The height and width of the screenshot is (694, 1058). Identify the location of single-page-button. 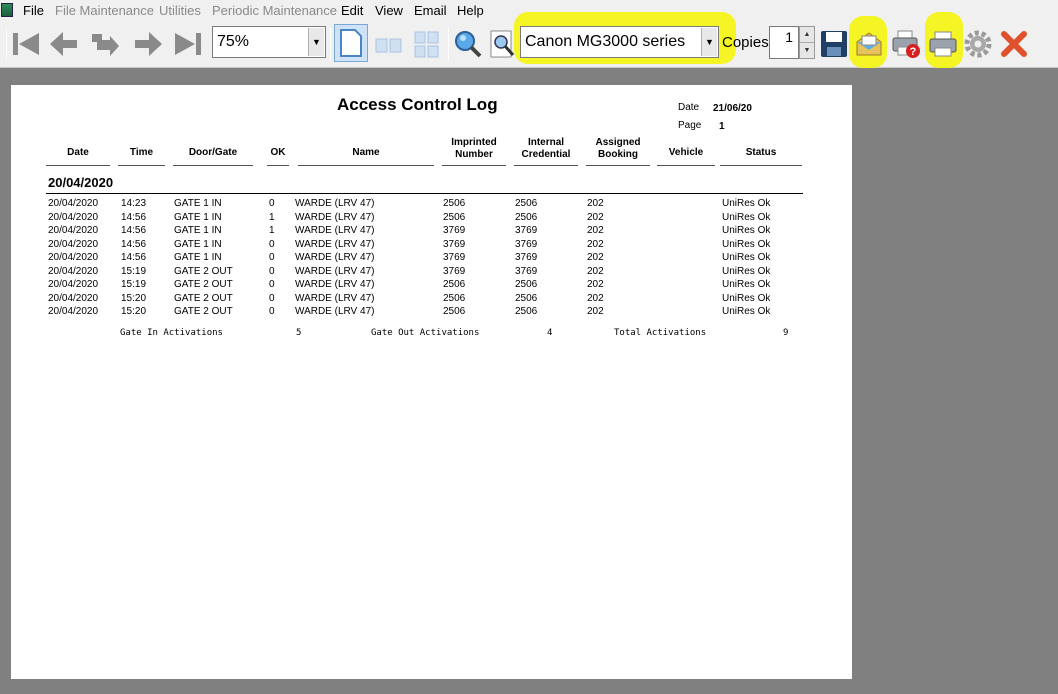
(351, 43).